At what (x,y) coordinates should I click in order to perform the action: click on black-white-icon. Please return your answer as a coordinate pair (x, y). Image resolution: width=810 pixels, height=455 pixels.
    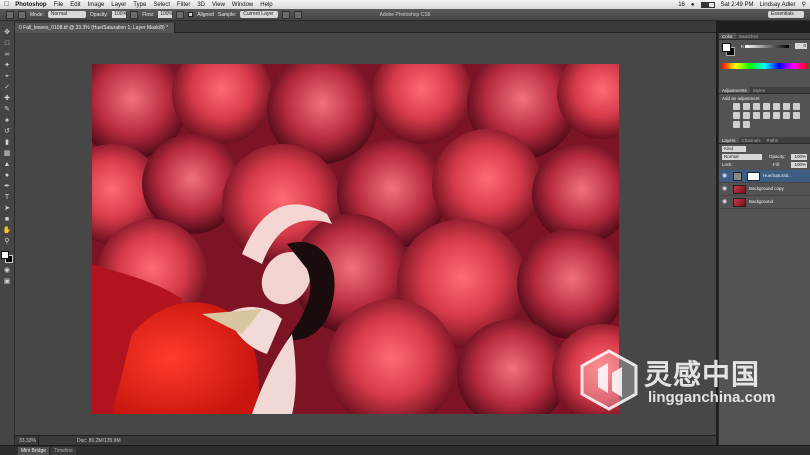
    Looking at the image, I should click on (736, 115).